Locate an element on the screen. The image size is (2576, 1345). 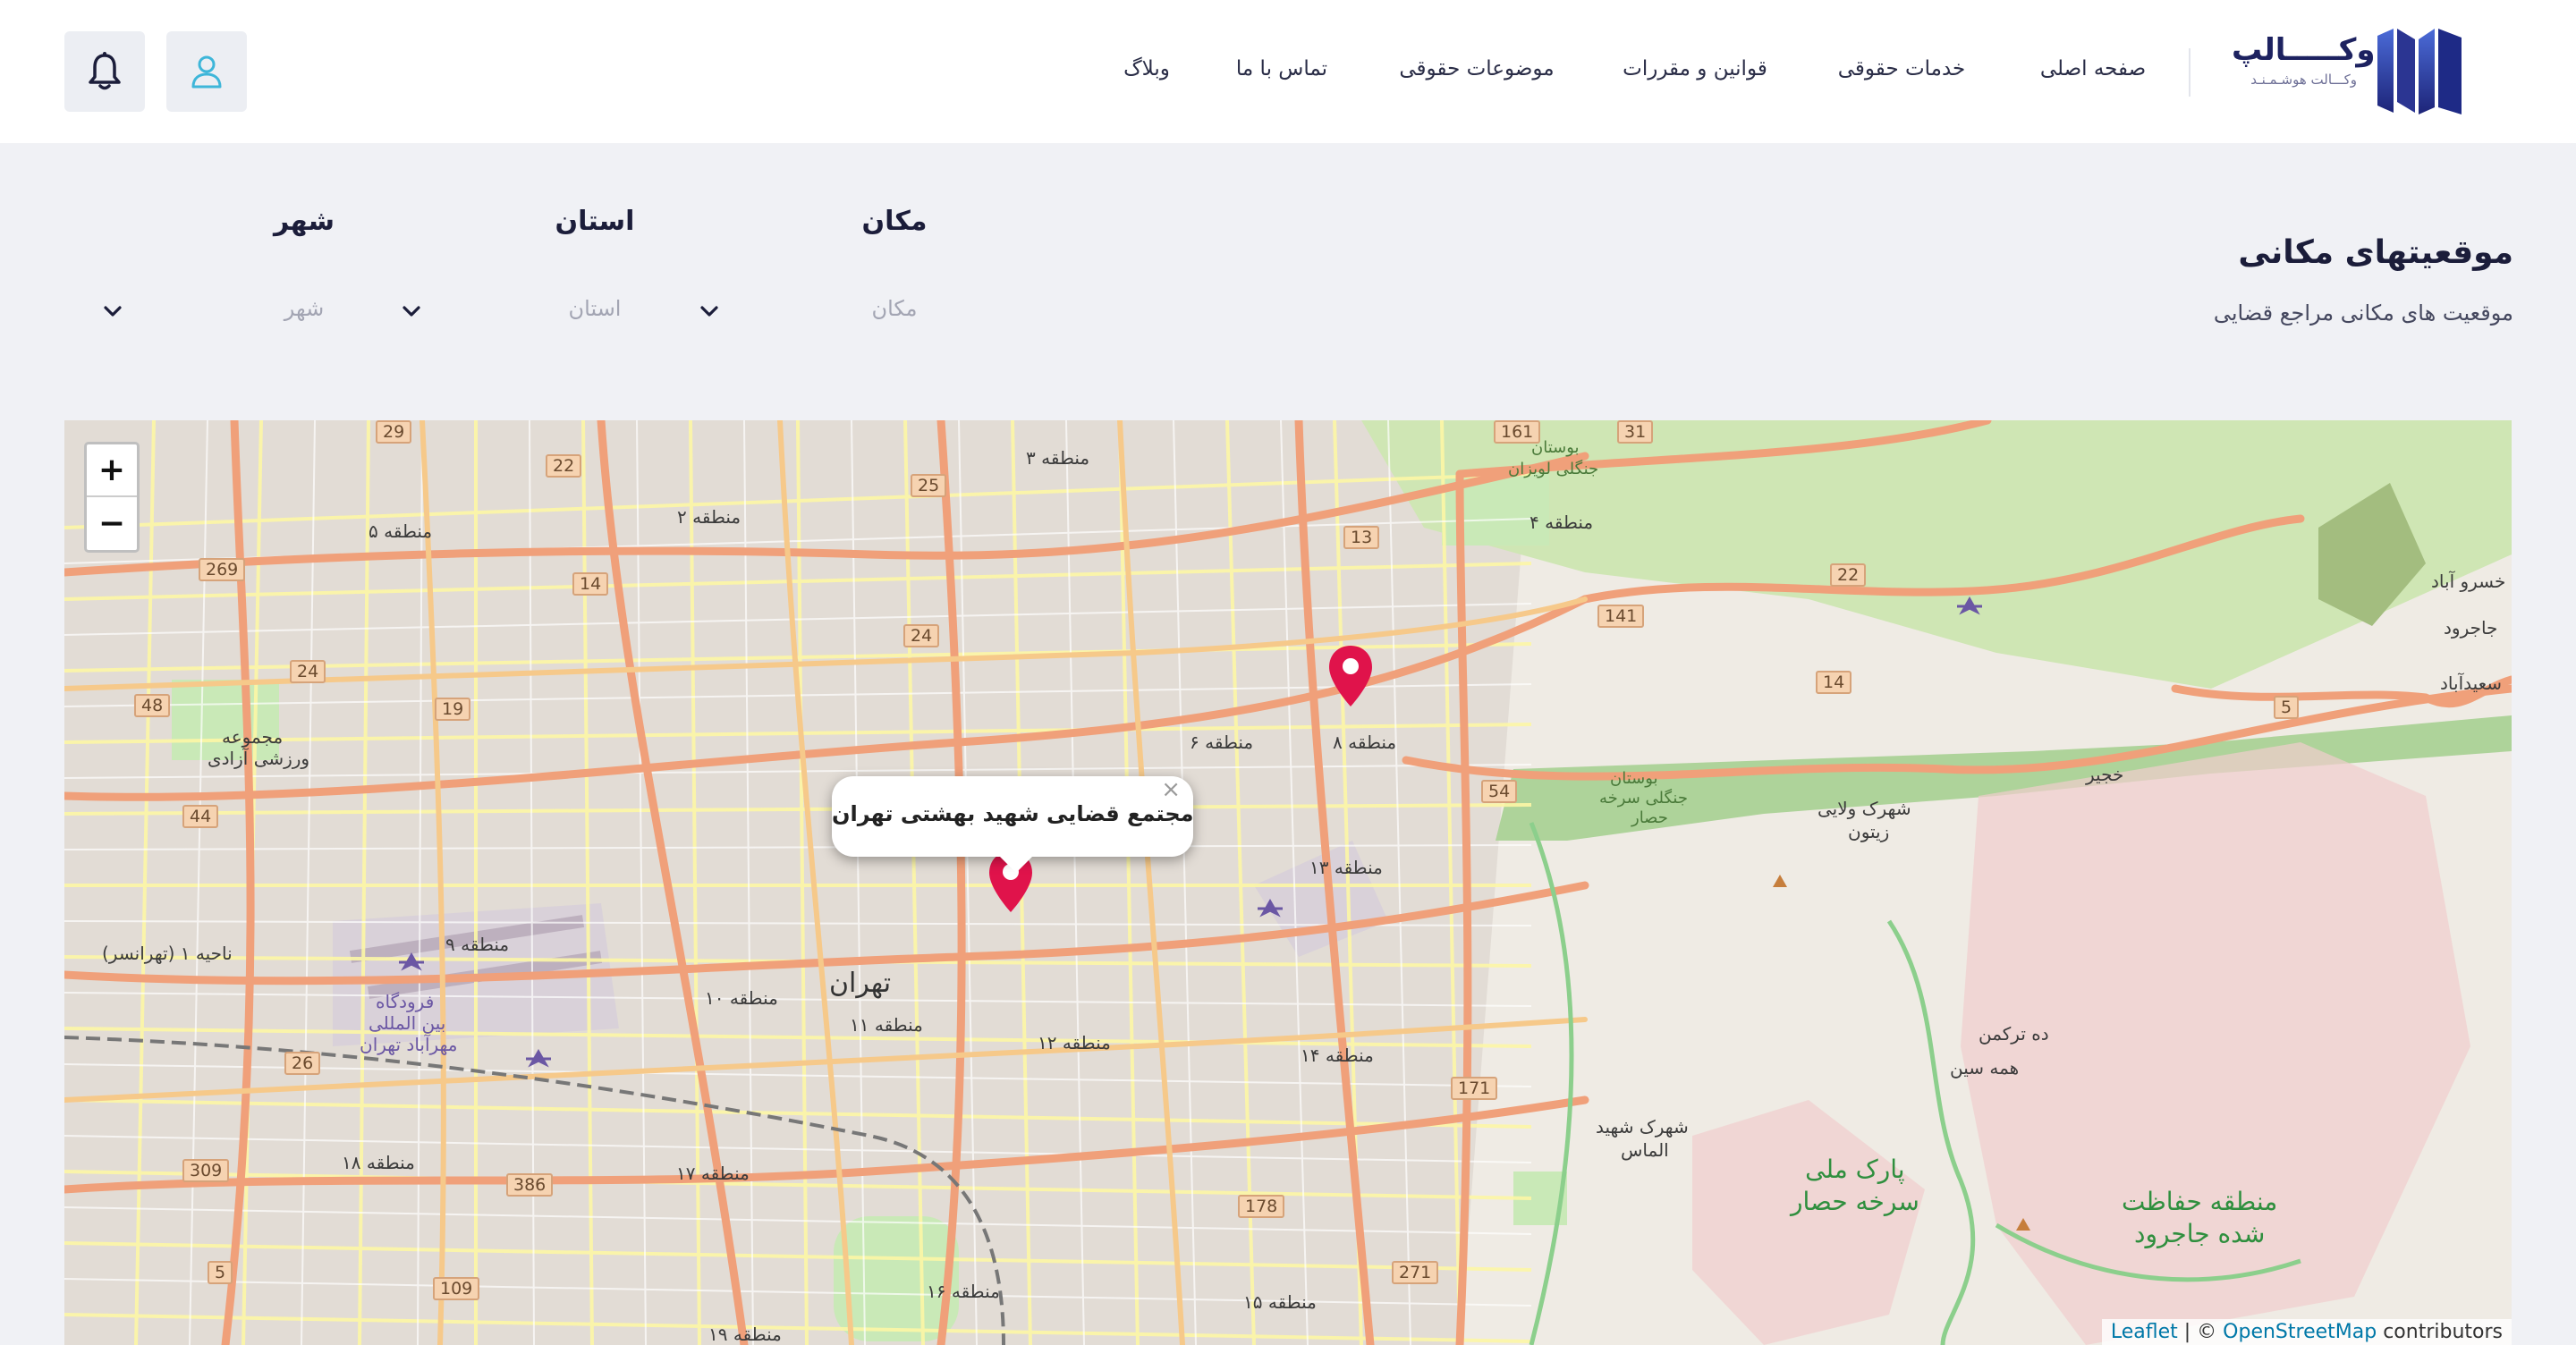
openstreetmap-link: OpenStreetMap is located at coordinates (2300, 1332).